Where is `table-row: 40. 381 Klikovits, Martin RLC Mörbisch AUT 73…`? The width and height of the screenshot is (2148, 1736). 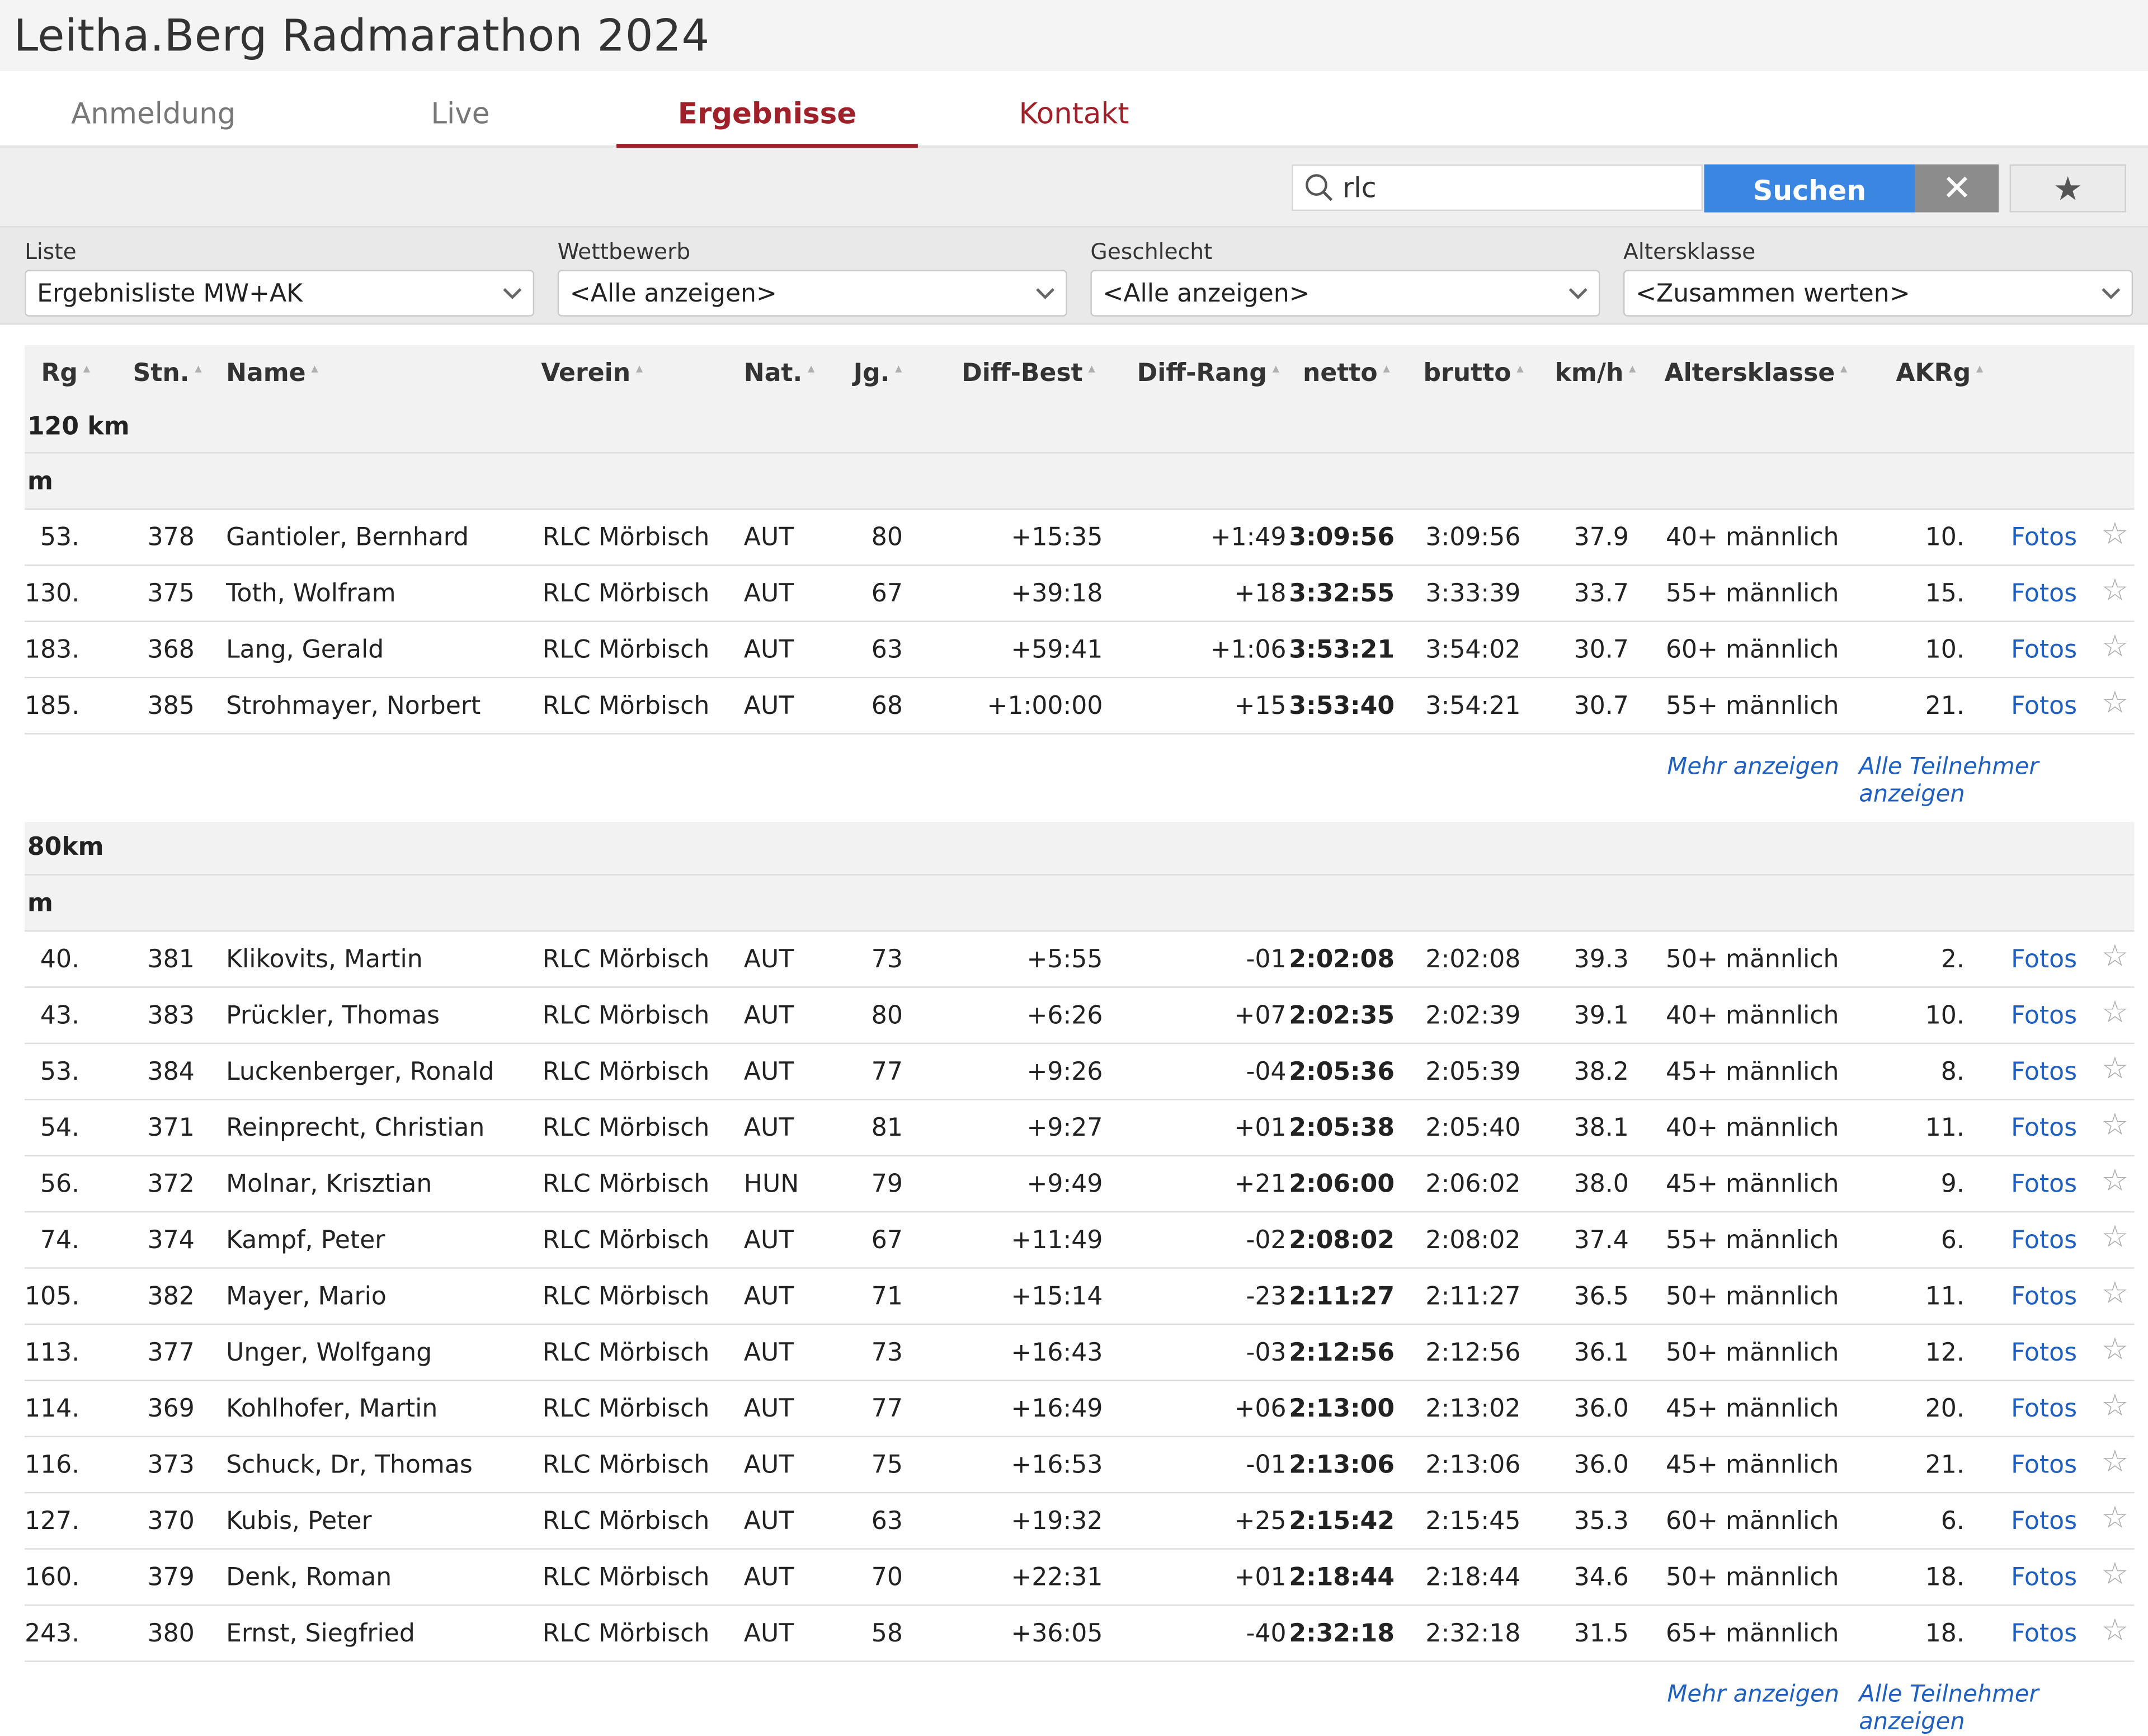
table-row: 40. 381 Klikovits, Martin RLC Mörbisch AUT 73… is located at coordinates (1080, 959).